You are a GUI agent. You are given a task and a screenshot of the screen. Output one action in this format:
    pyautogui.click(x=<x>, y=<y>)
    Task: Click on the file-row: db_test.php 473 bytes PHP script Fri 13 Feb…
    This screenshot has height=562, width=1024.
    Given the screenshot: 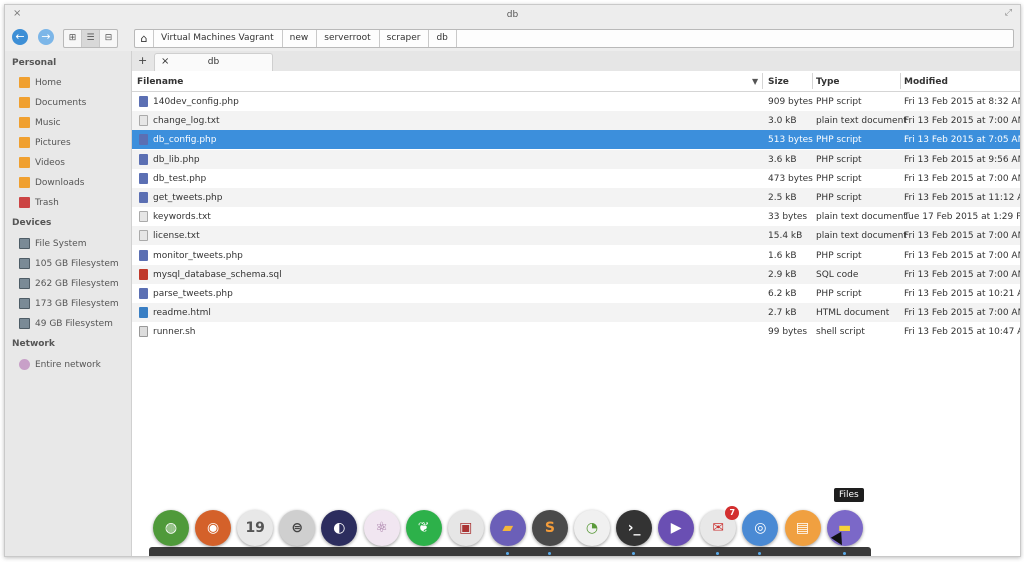 What is the action you would take?
    pyautogui.click(x=576, y=178)
    